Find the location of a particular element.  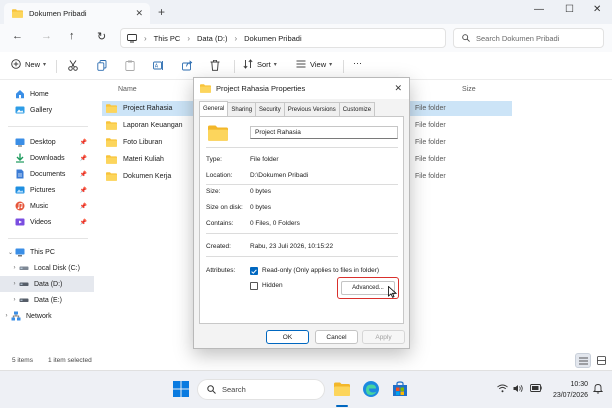

sidebar-item-label: Desktop is located at coordinates (43, 142).